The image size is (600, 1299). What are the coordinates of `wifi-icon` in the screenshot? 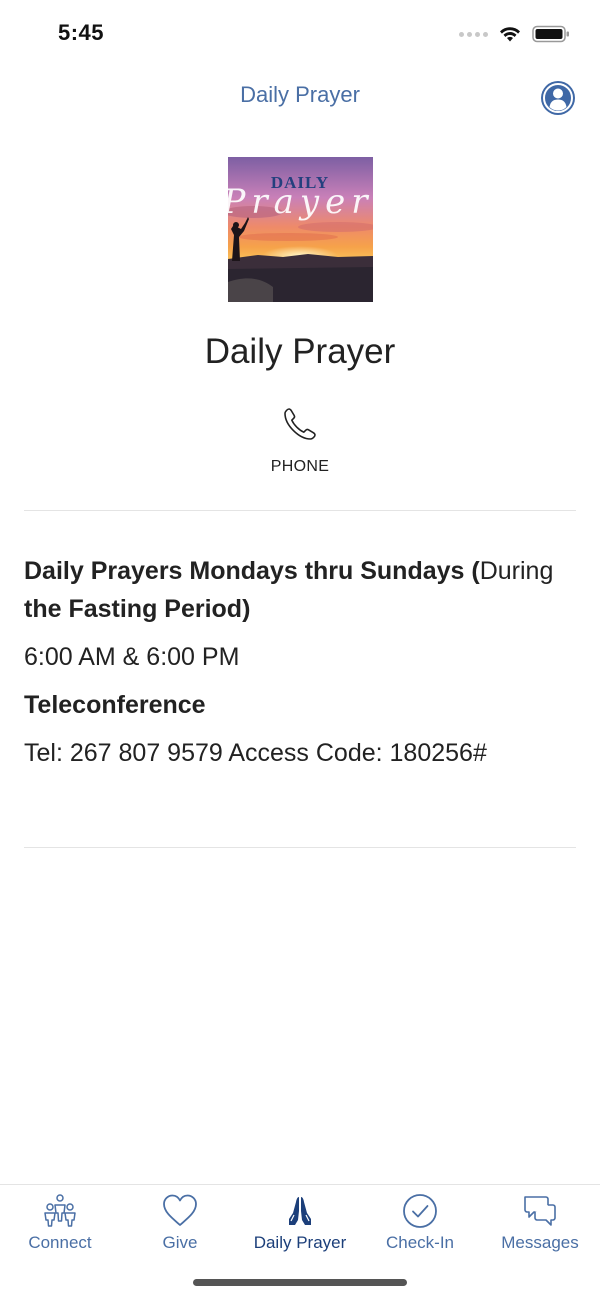 It's located at (510, 34).